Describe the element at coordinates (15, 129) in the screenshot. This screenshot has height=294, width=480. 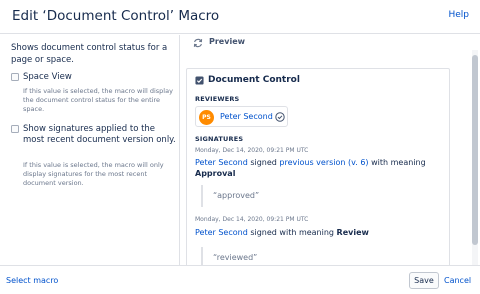
I see `show-signatures-checkbox` at that location.